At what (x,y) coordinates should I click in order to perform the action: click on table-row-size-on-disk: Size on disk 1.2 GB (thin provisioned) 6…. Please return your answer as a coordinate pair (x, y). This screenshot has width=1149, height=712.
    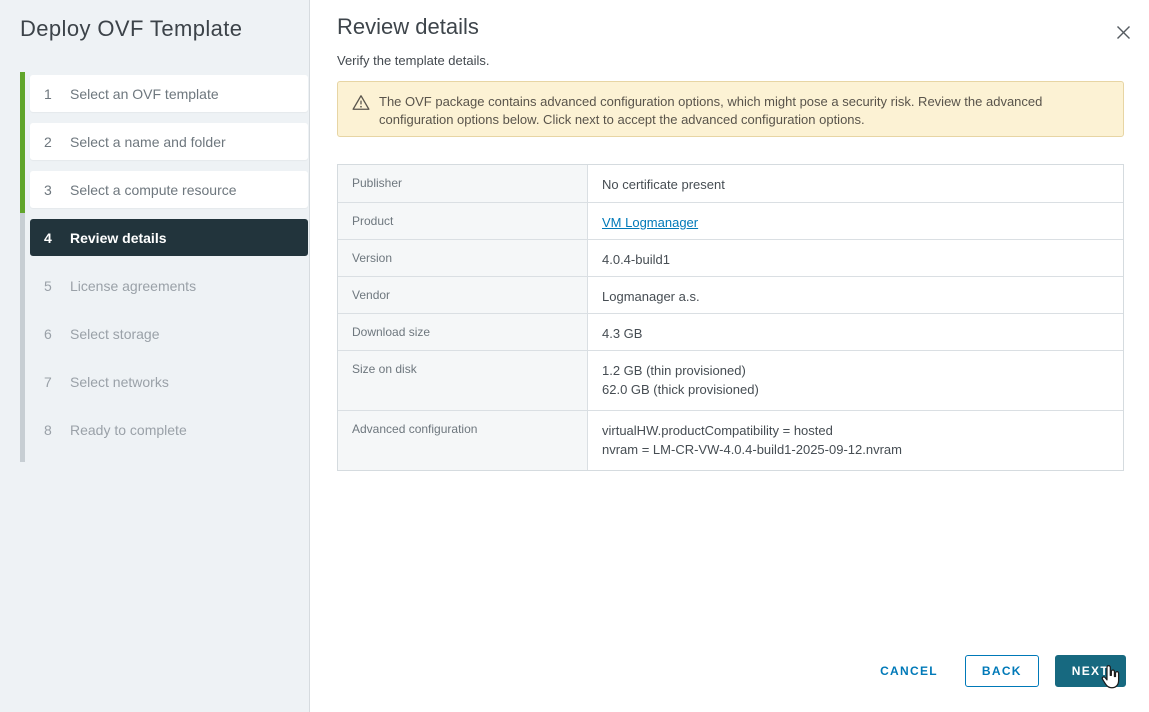
    Looking at the image, I should click on (730, 380).